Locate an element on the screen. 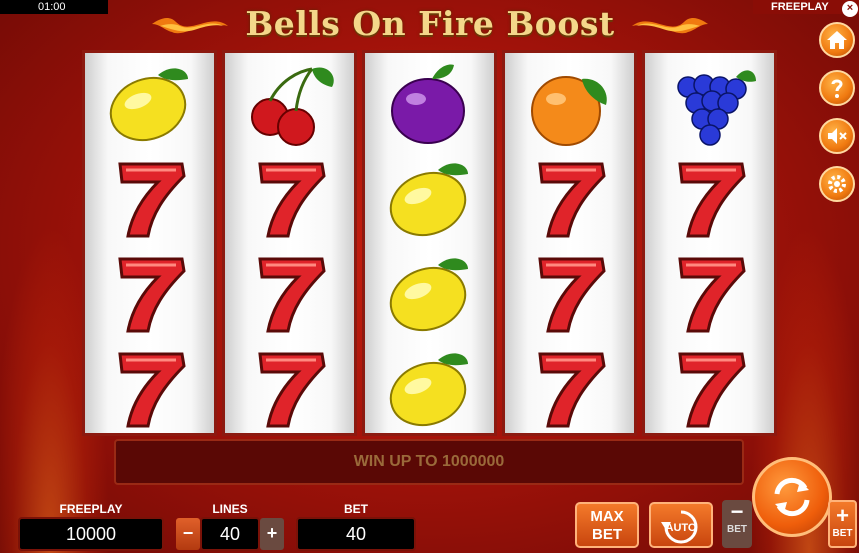  help-icon is located at coordinates (837, 88).